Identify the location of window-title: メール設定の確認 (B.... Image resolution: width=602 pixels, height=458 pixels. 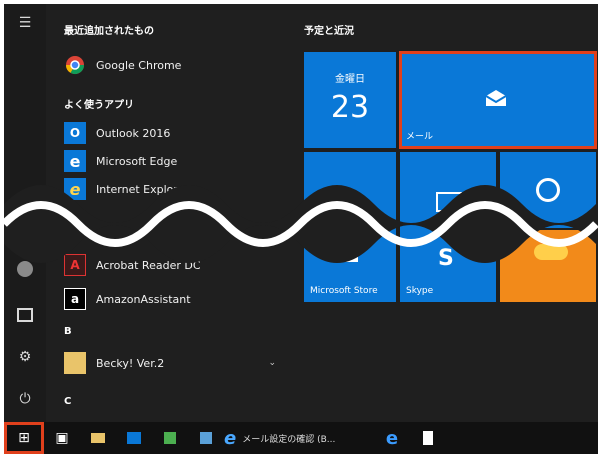
(289, 439).